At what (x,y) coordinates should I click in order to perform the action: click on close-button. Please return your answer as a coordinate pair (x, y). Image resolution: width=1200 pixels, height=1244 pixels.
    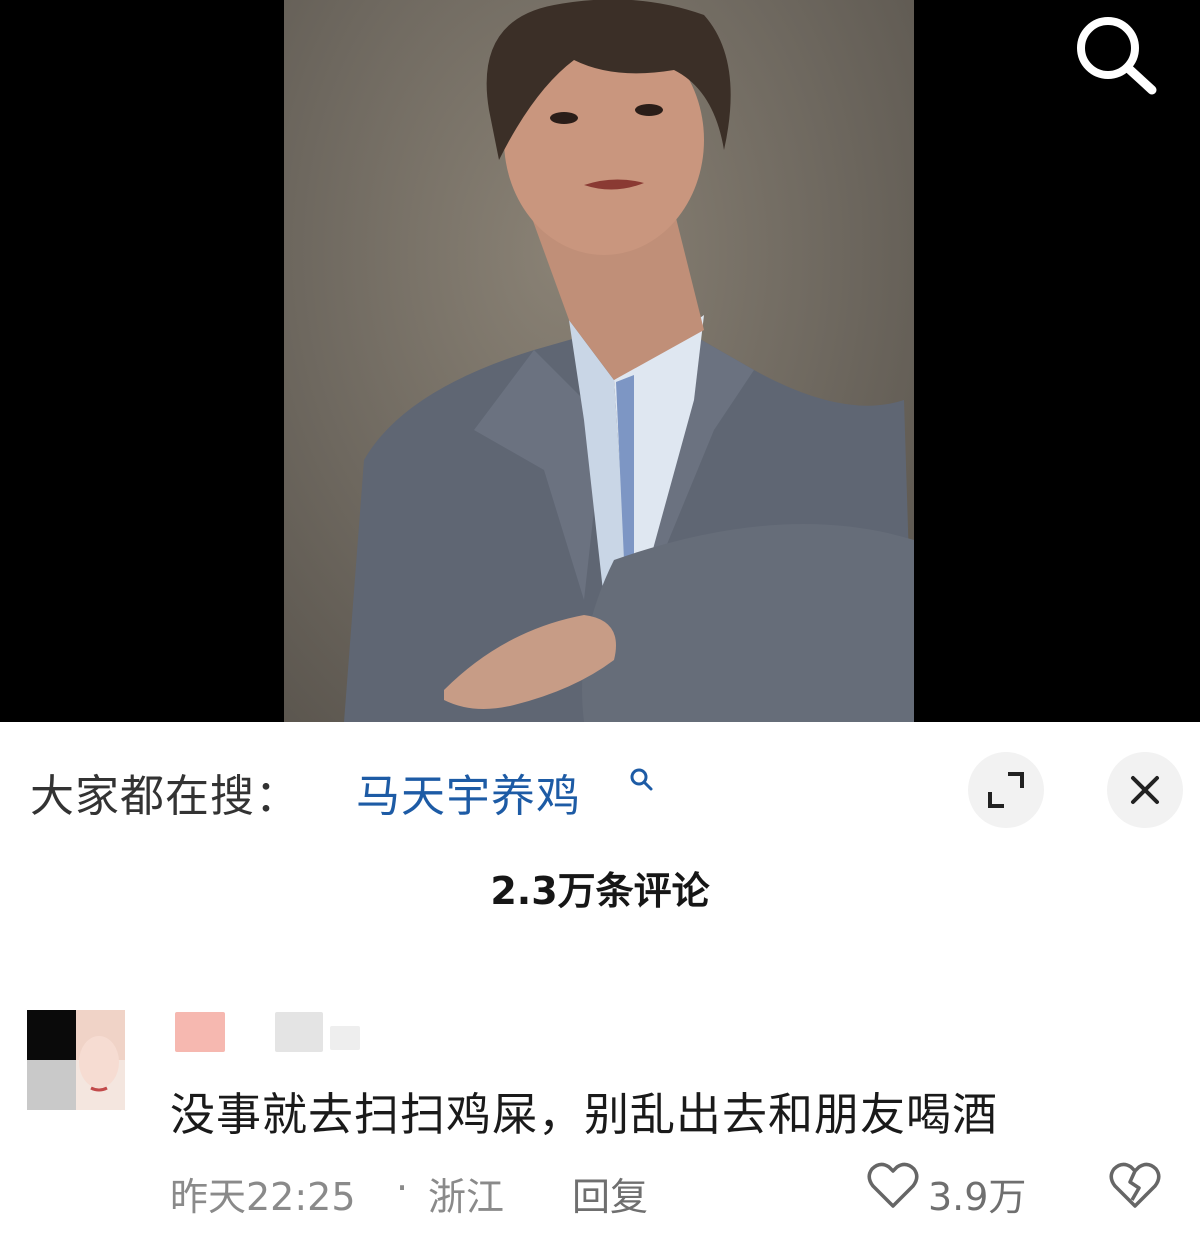
    Looking at the image, I should click on (1145, 790).